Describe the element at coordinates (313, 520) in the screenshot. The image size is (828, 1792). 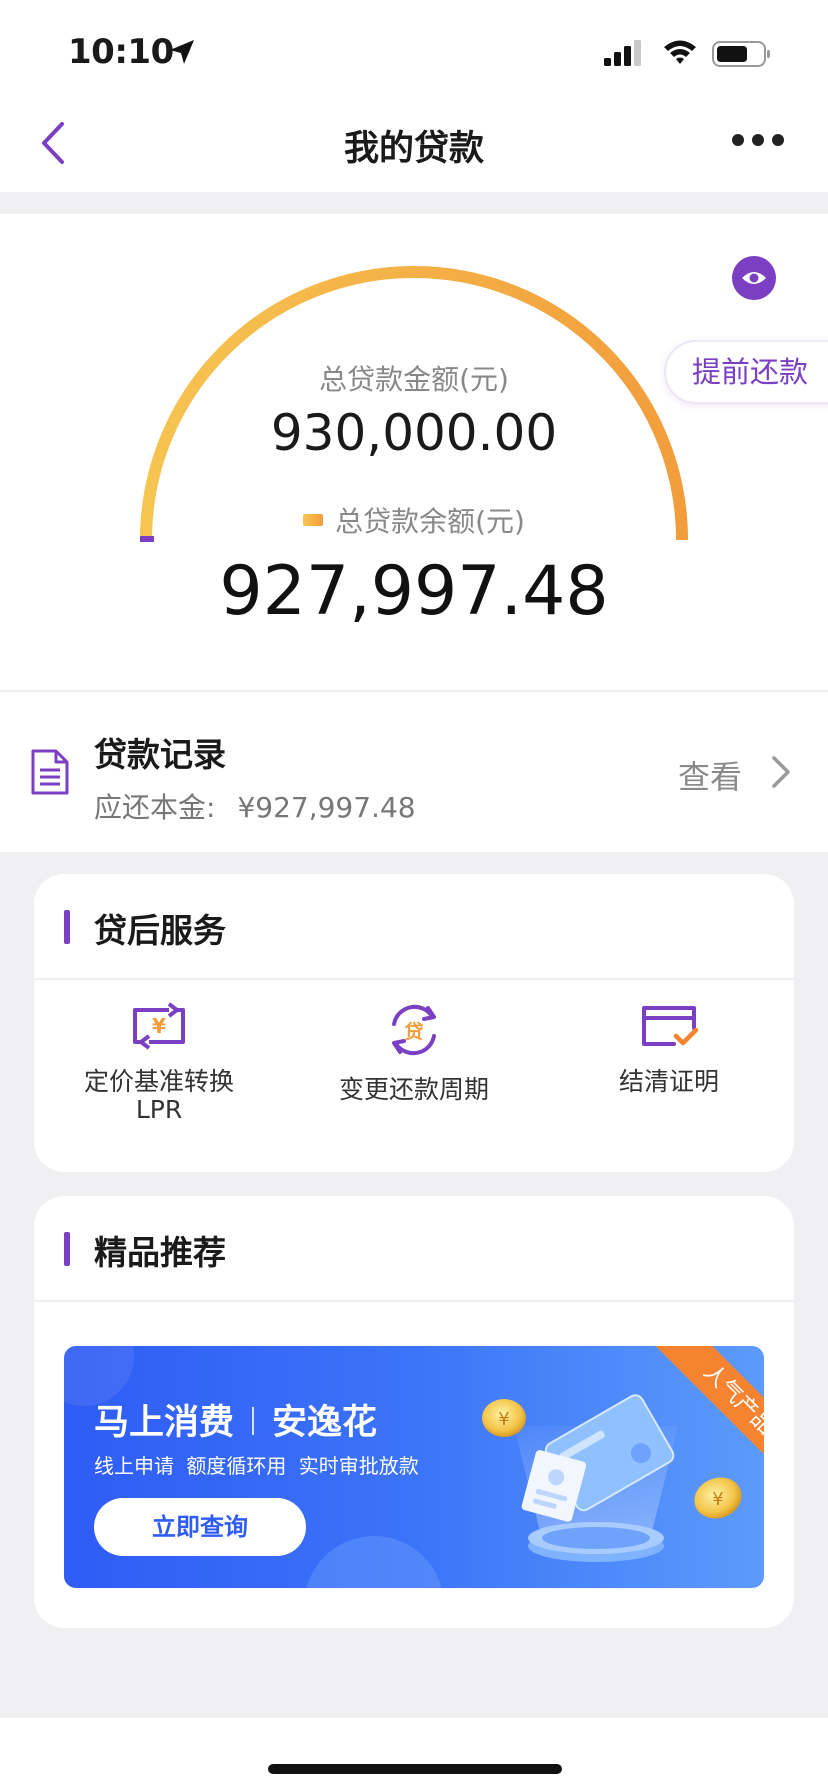
I see `remaining-legend-dot` at that location.